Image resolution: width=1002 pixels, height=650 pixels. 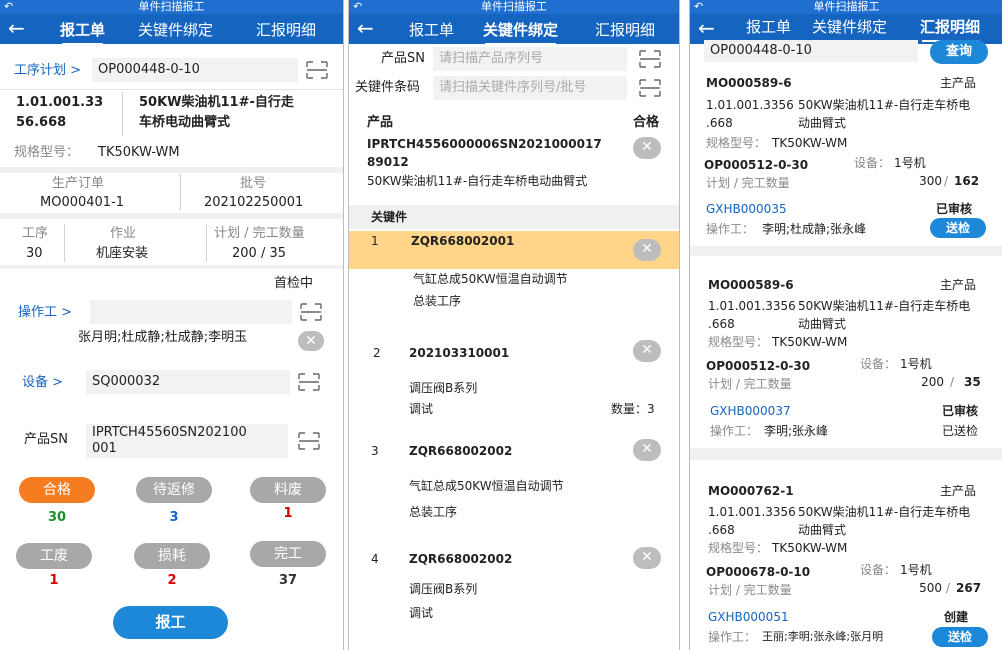 I want to click on product-tag: 主产品, so click(x=958, y=83).